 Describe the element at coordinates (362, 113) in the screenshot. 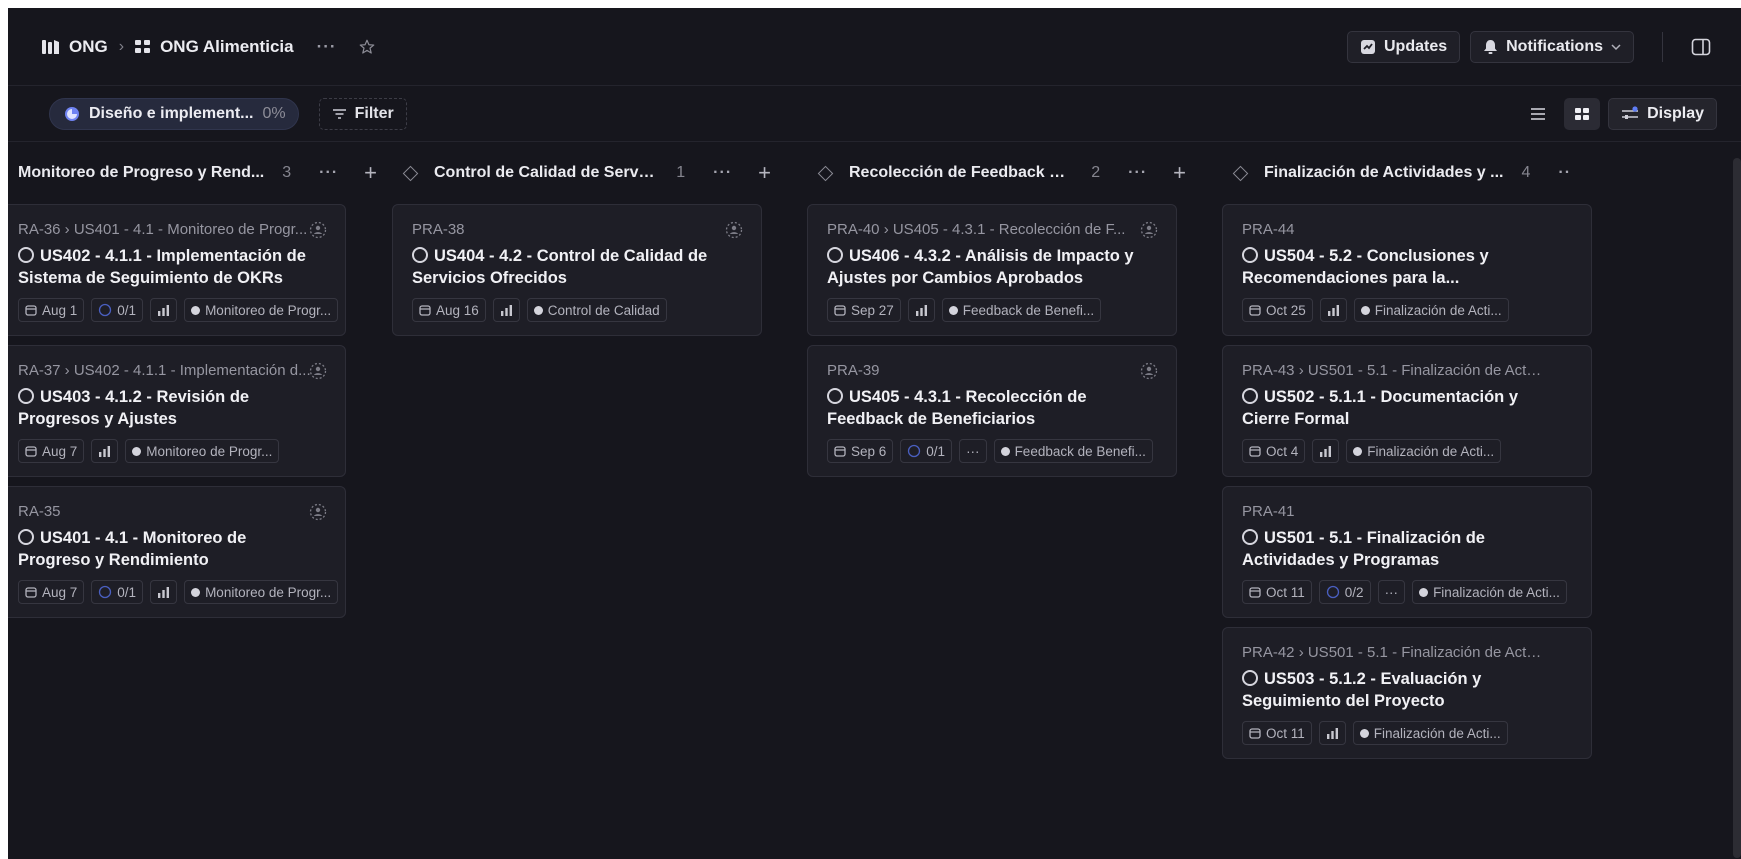

I see `filter-button: Filter` at that location.